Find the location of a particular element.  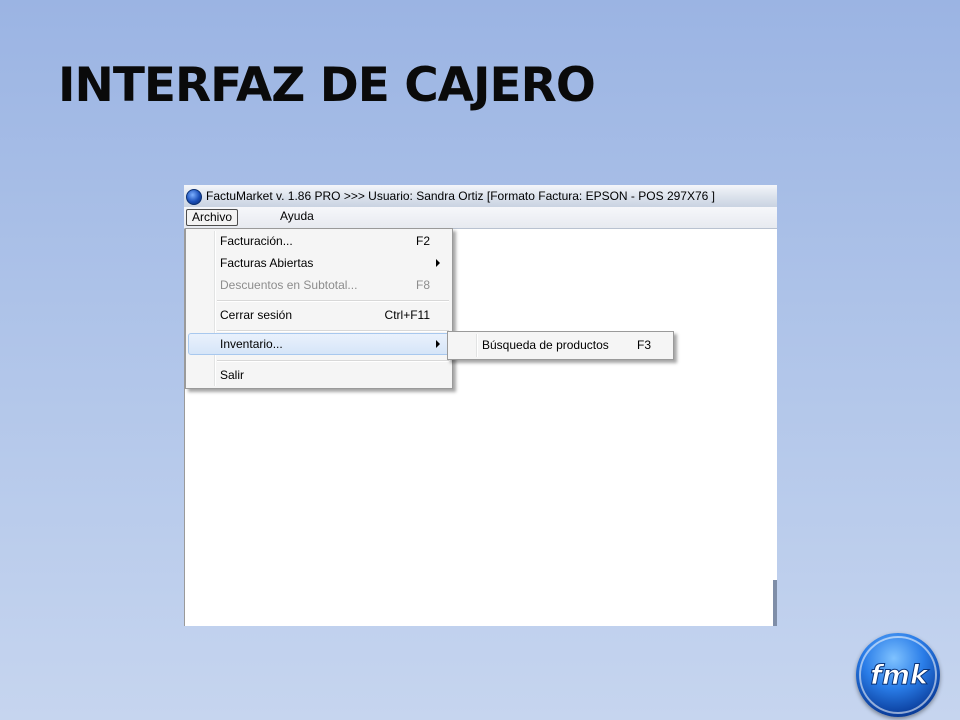

menu-item-label: Búsqueda de productos is located at coordinates (545, 345).